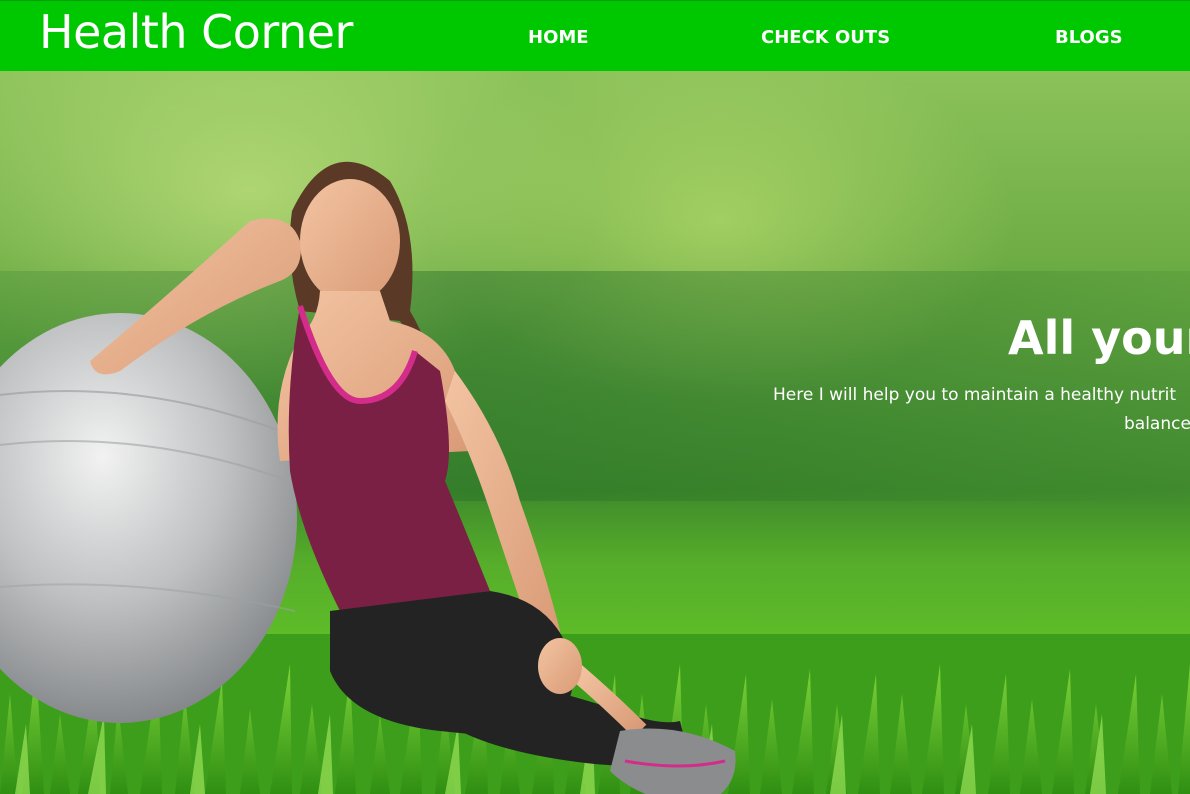  What do you see at coordinates (825, 37) in the screenshot?
I see `nav-link-check-outs: CHECK OUTS` at bounding box center [825, 37].